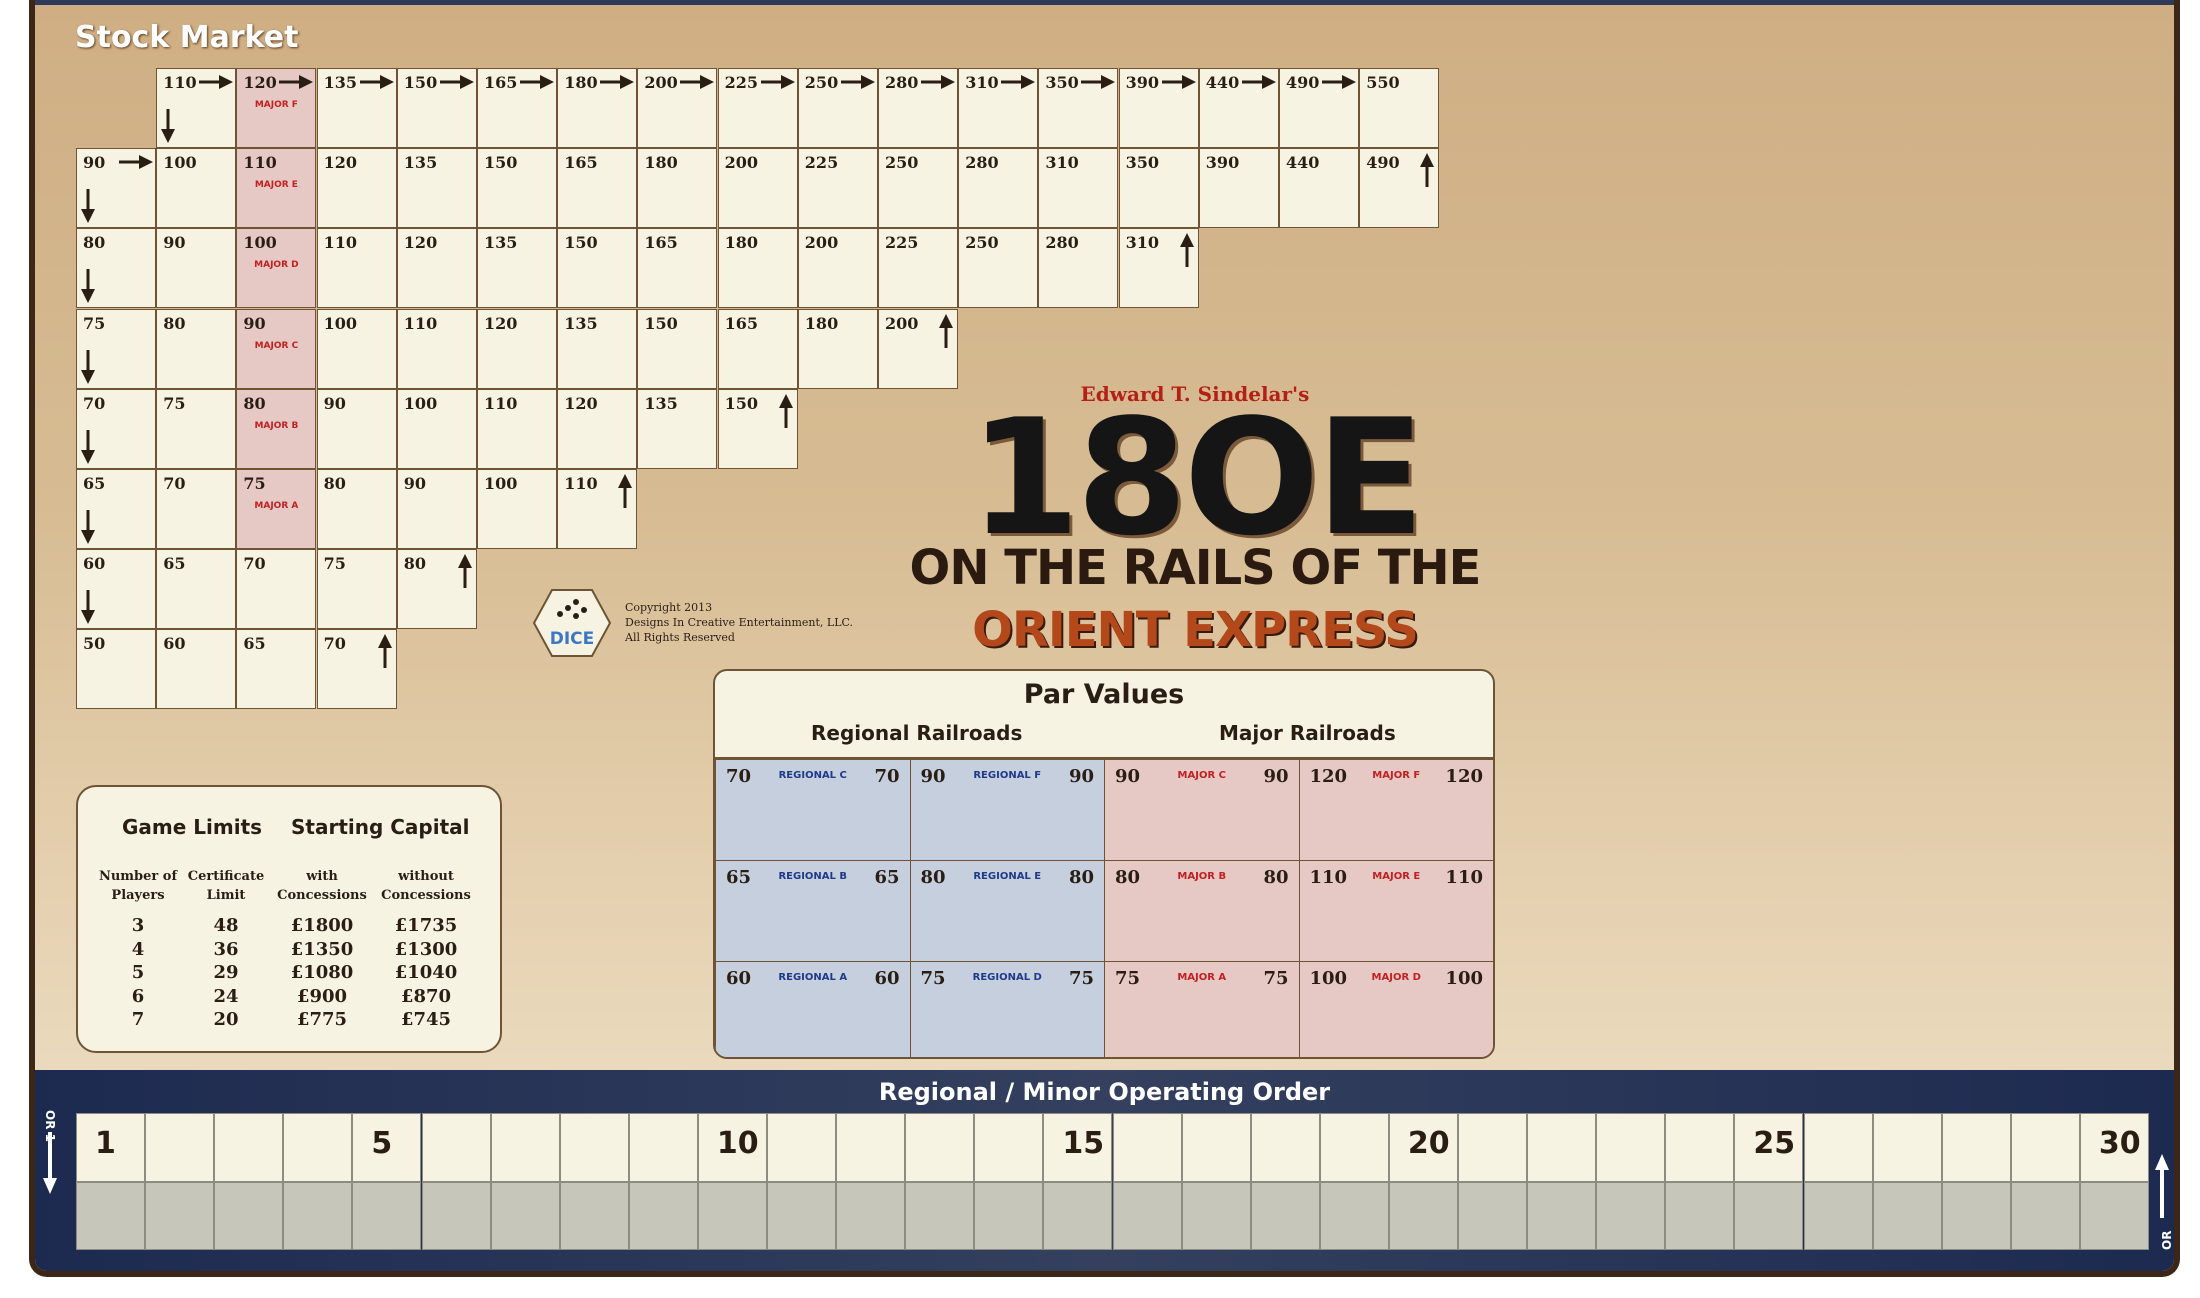 The height and width of the screenshot is (1298, 2200). Describe the element at coordinates (116, 669) in the screenshot. I see `market-cell: 50` at that location.